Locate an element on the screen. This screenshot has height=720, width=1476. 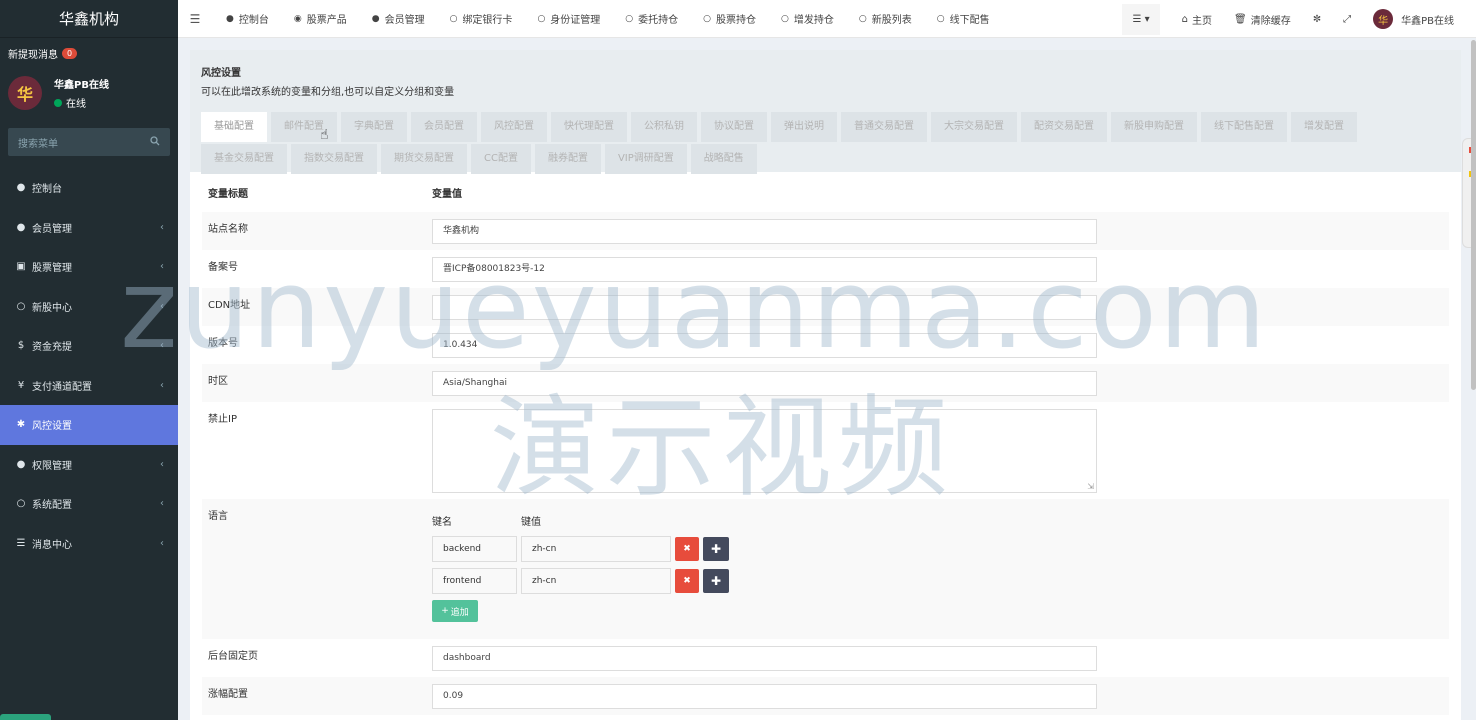
user-menu: 华 华鑫PB在线 is located at coordinates (1413, 19).